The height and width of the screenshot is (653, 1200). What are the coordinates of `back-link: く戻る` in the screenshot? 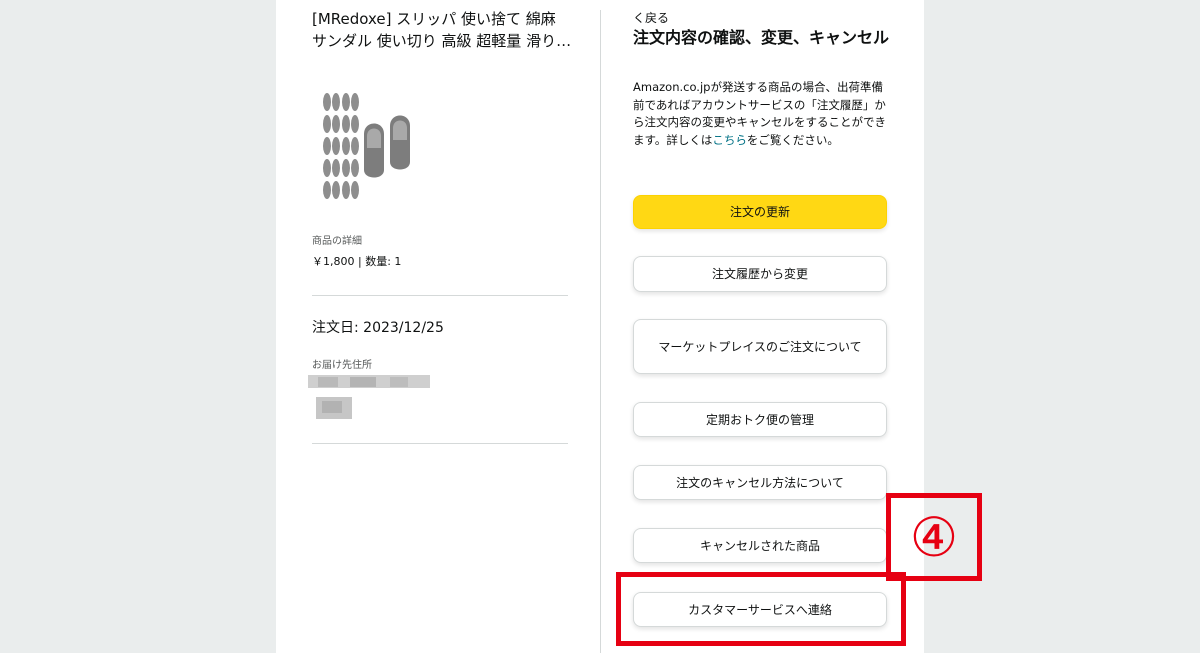 It's located at (651, 17).